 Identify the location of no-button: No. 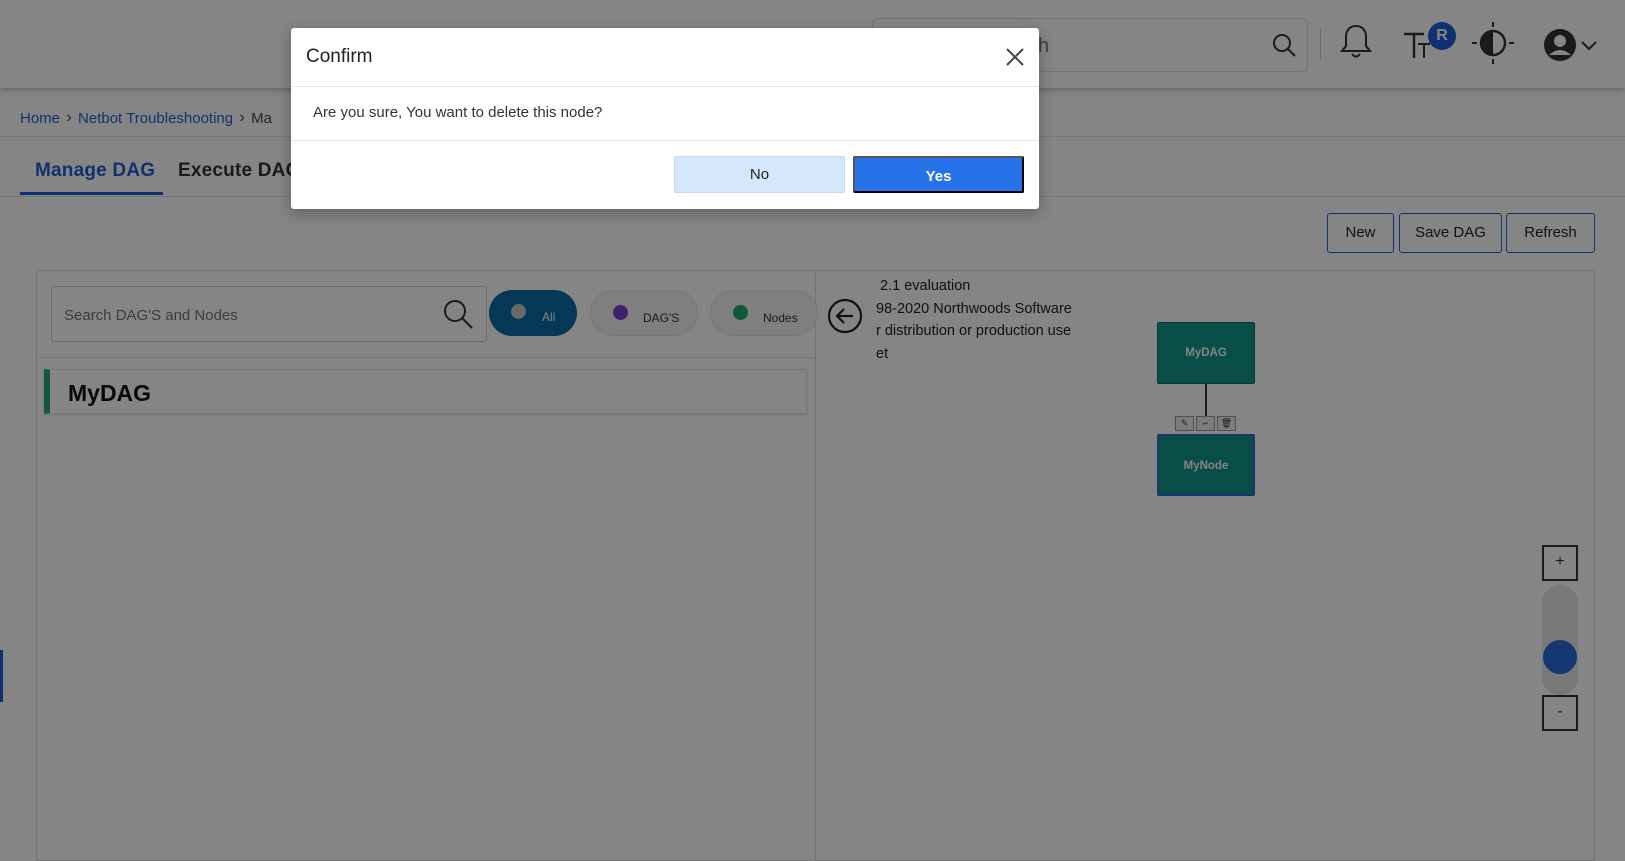
(759, 174).